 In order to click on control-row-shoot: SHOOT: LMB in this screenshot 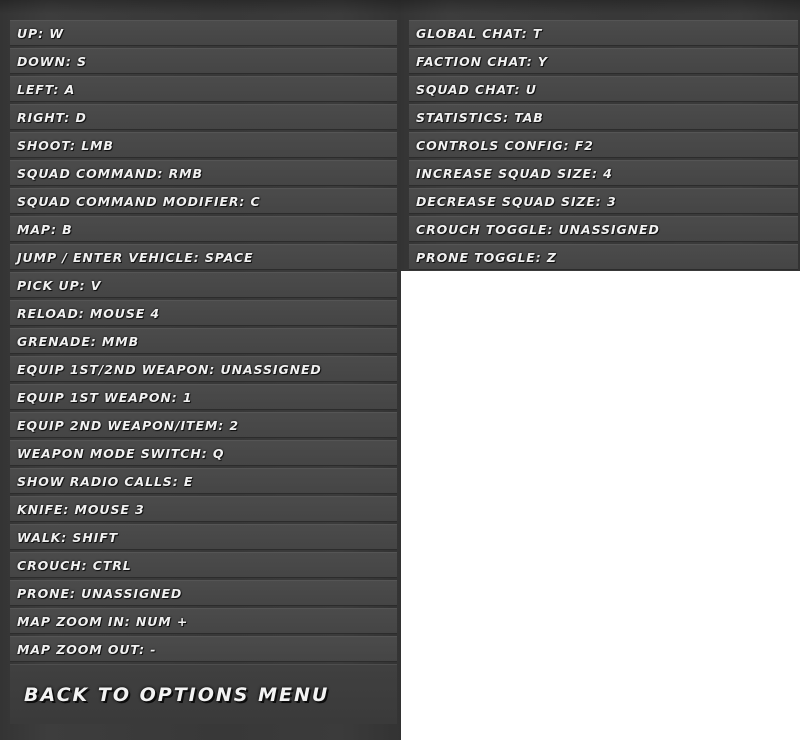, I will do `click(203, 145)`.